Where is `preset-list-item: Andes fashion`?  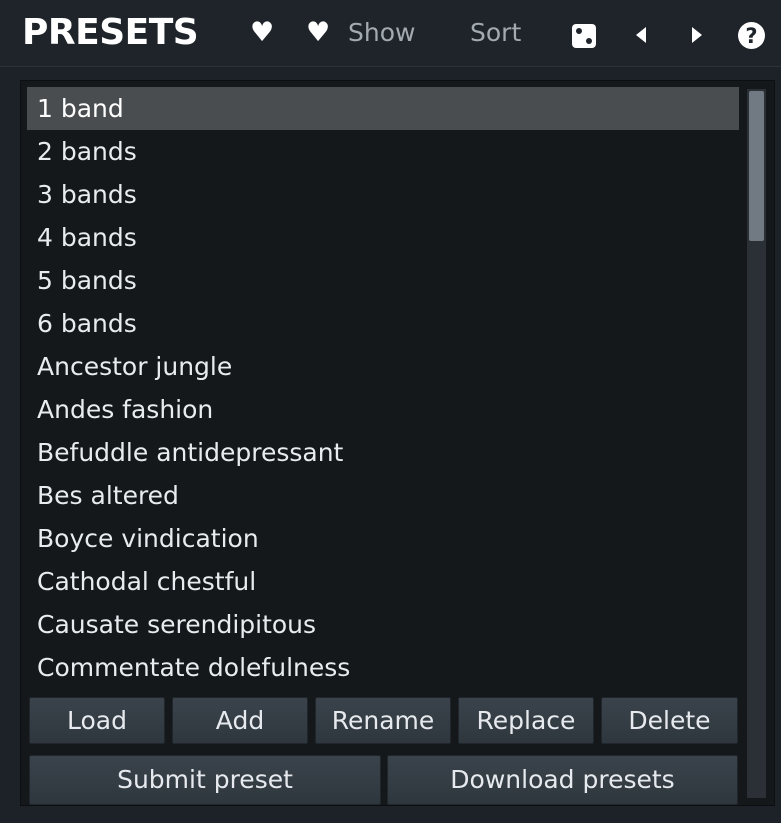 preset-list-item: Andes fashion is located at coordinates (383, 409).